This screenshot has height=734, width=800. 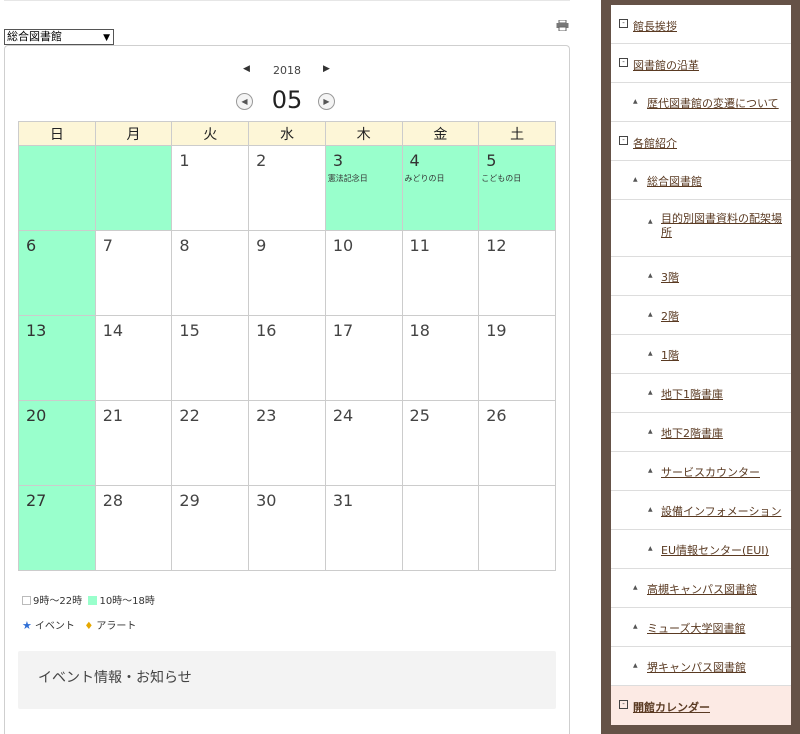 What do you see at coordinates (517, 188) in the screenshot?
I see `calendar-day-cell: 5 こどもの日` at bounding box center [517, 188].